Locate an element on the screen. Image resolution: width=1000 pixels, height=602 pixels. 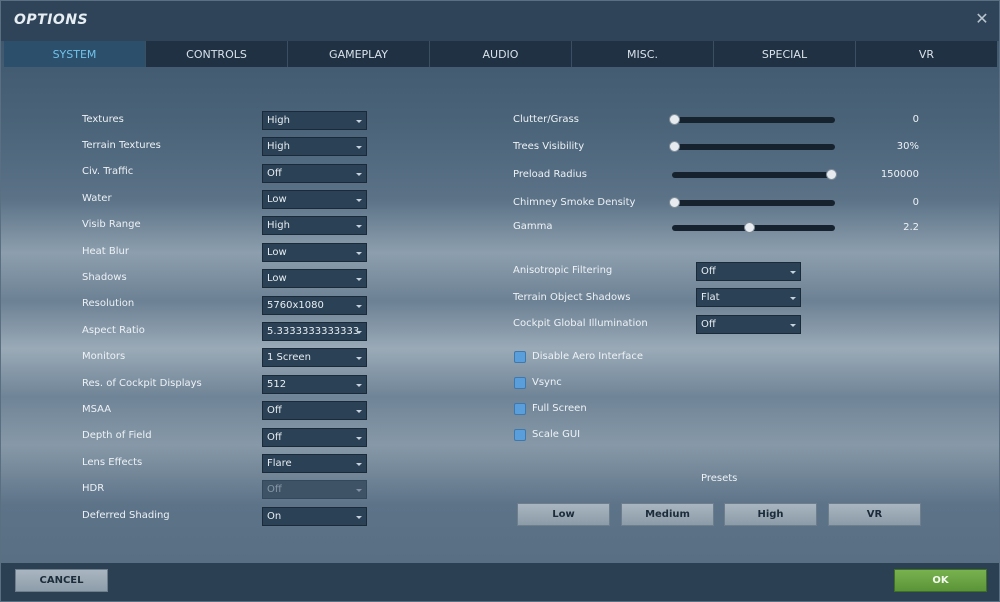
tab-system: SYSTEM is located at coordinates (74, 54).